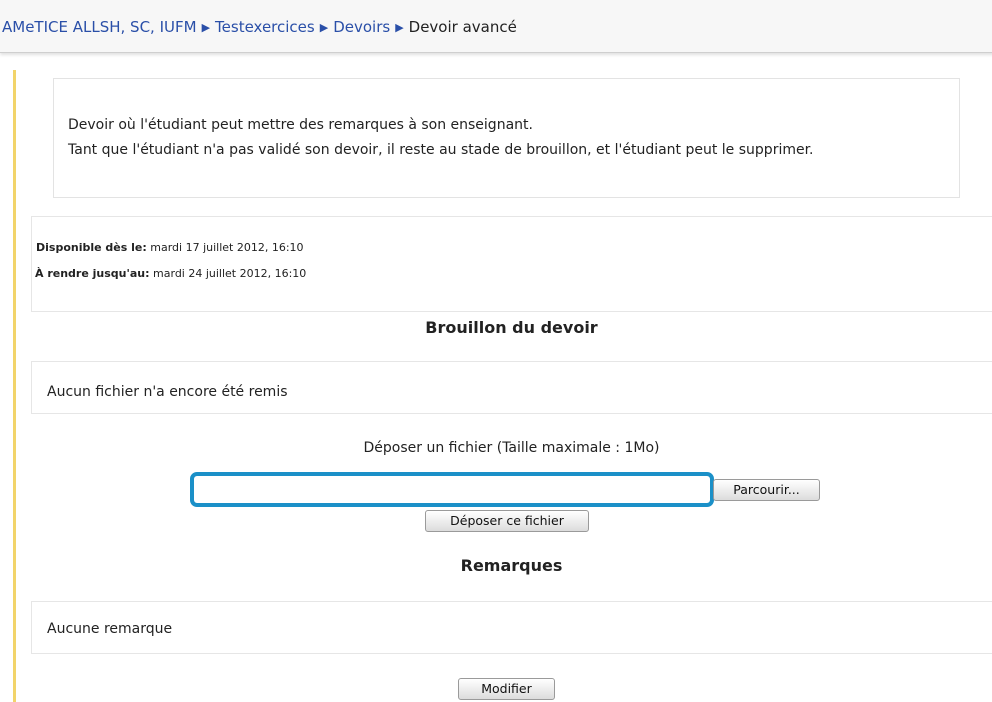  What do you see at coordinates (92, 273) in the screenshot?
I see `due-date-label: À rendre jusqu'au:` at bounding box center [92, 273].